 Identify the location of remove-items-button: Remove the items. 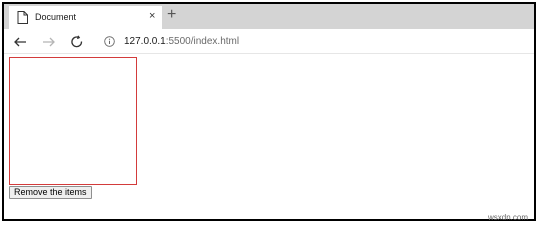
(50, 192).